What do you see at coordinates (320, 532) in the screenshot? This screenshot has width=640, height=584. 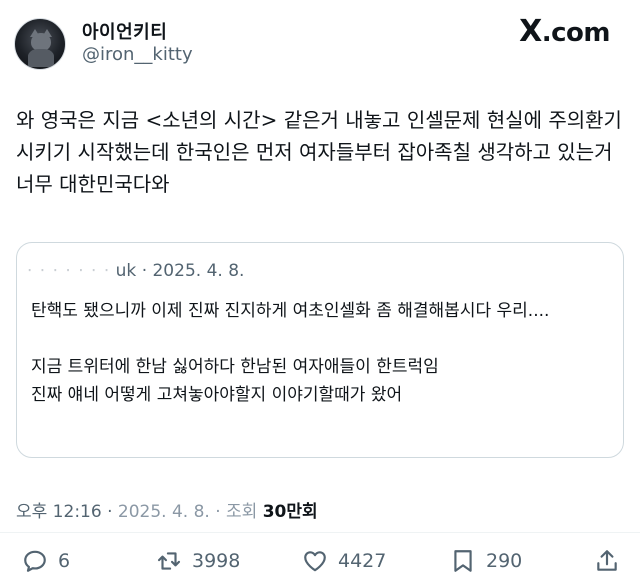 I see `divider` at bounding box center [320, 532].